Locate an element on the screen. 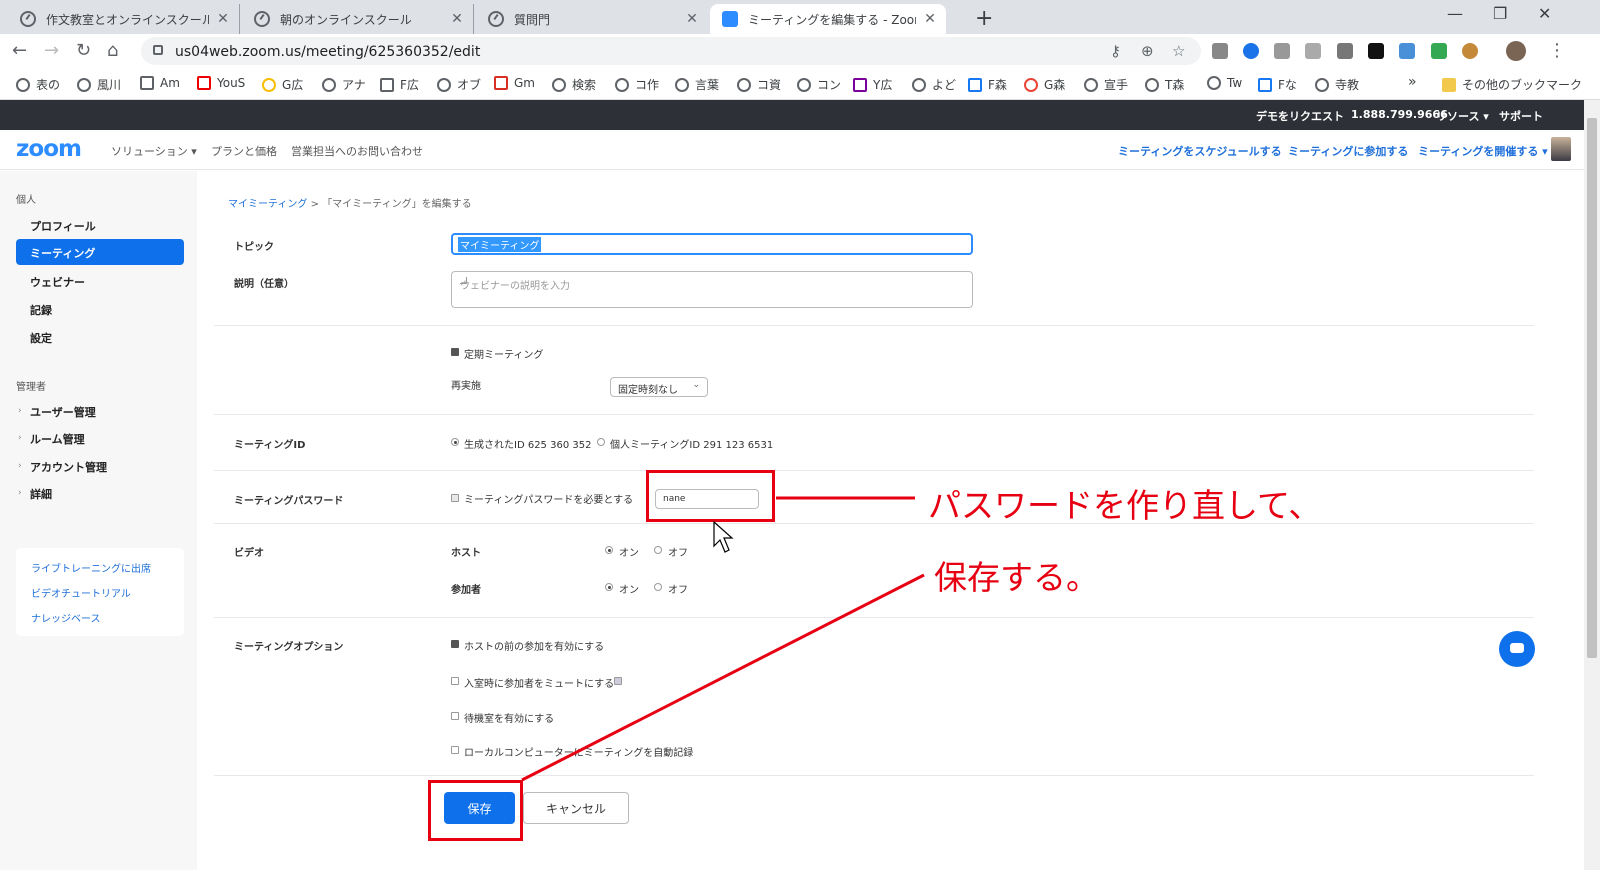 The height and width of the screenshot is (870, 1600). bookmark-item: 風川 is located at coordinates (99, 84).